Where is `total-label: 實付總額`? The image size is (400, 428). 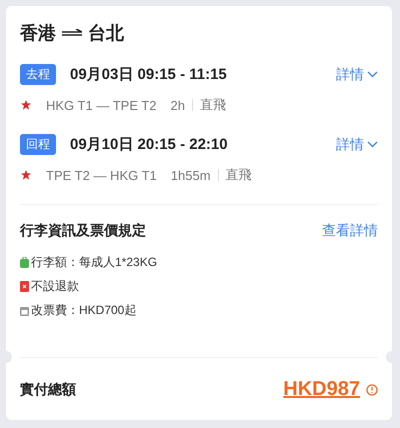
total-label: 實付總額 is located at coordinates (48, 389).